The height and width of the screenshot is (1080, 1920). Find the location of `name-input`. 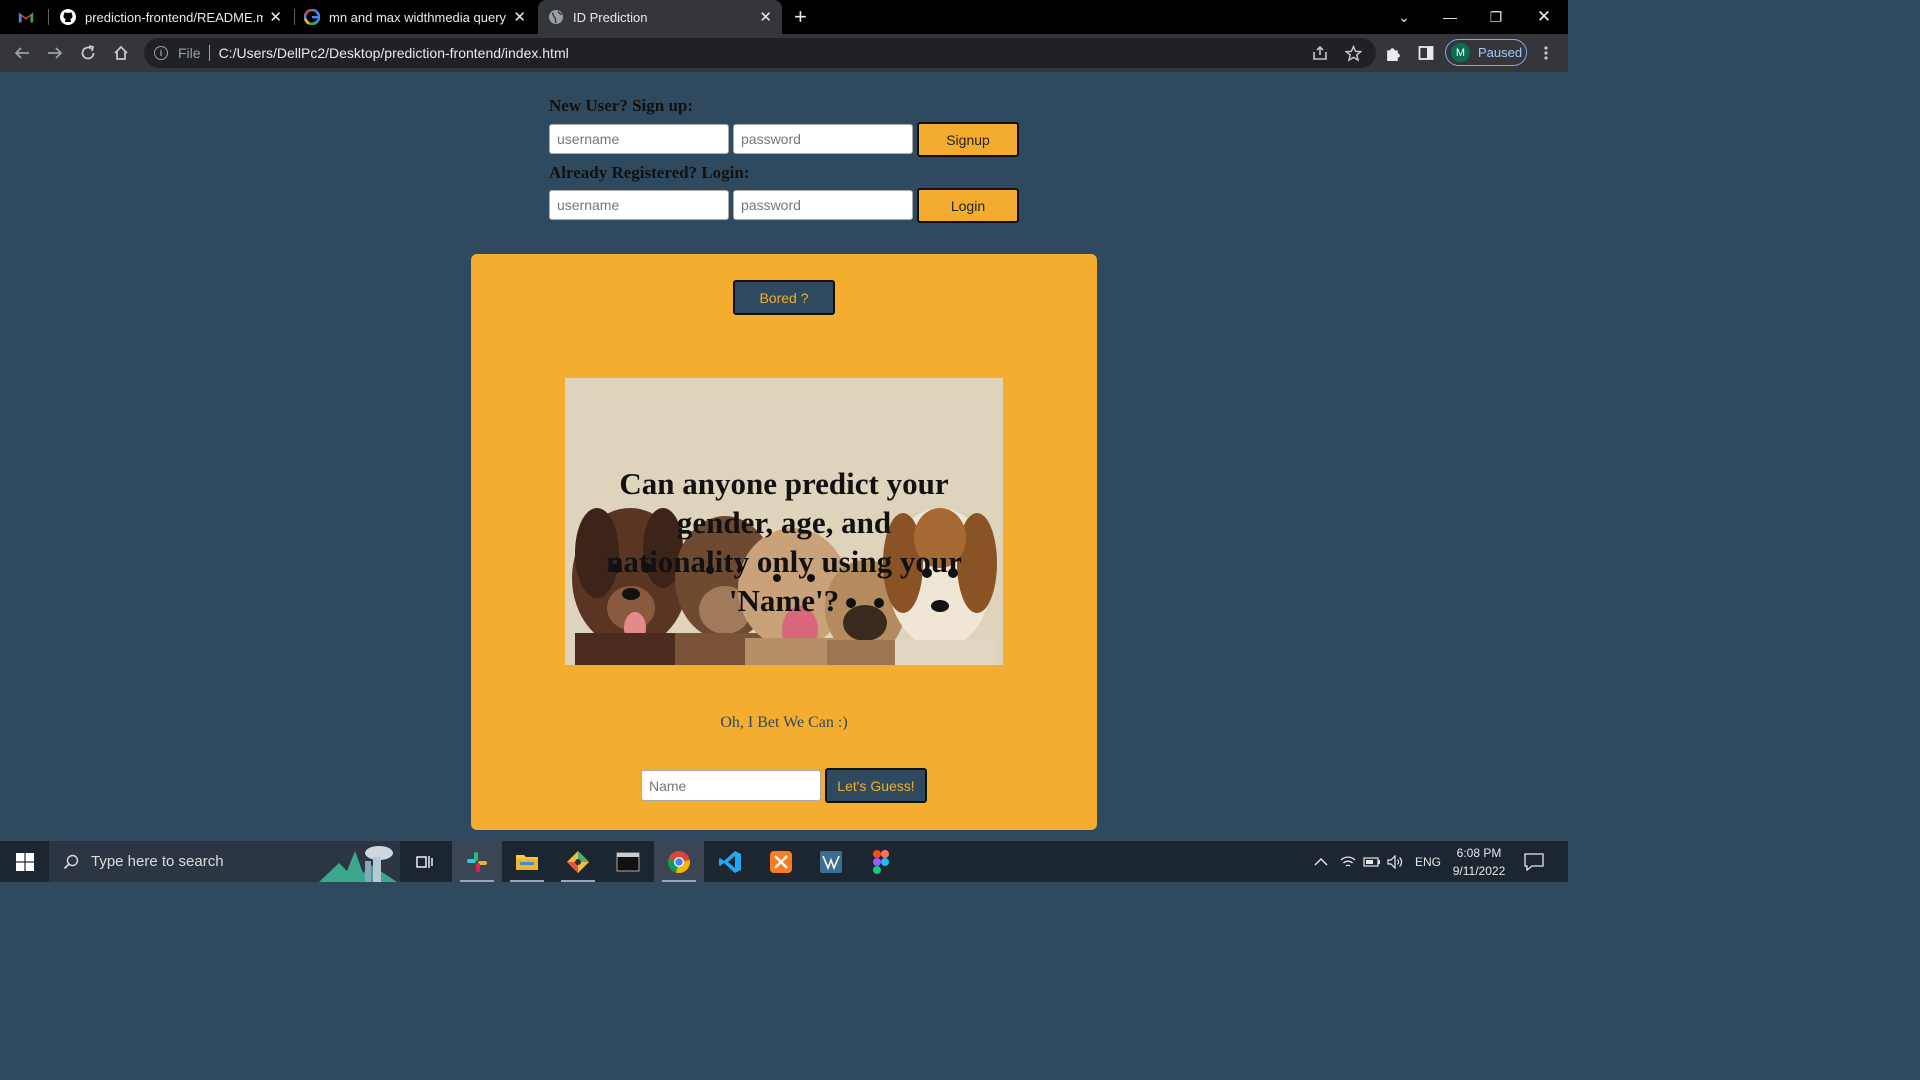

name-input is located at coordinates (731, 785).